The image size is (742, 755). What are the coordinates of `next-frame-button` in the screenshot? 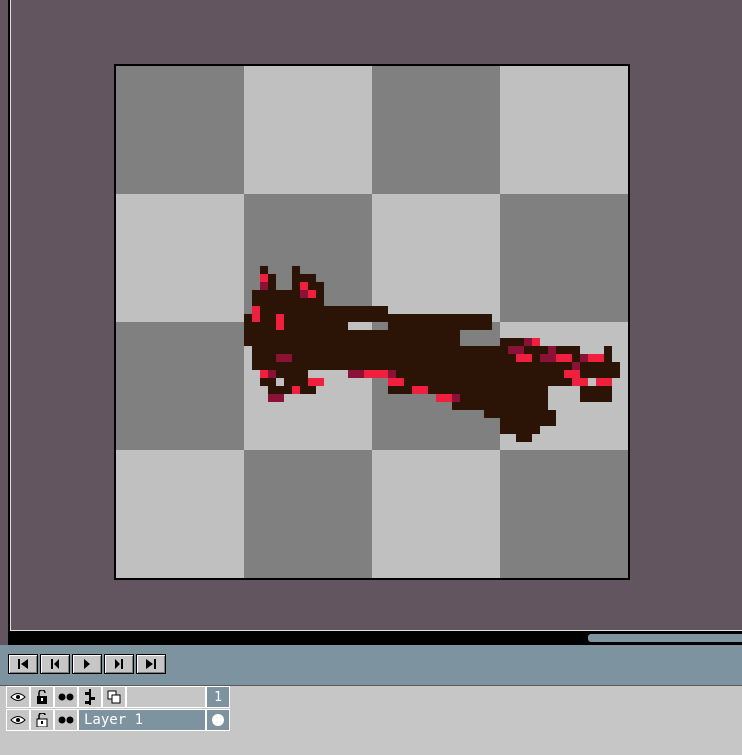 It's located at (119, 664).